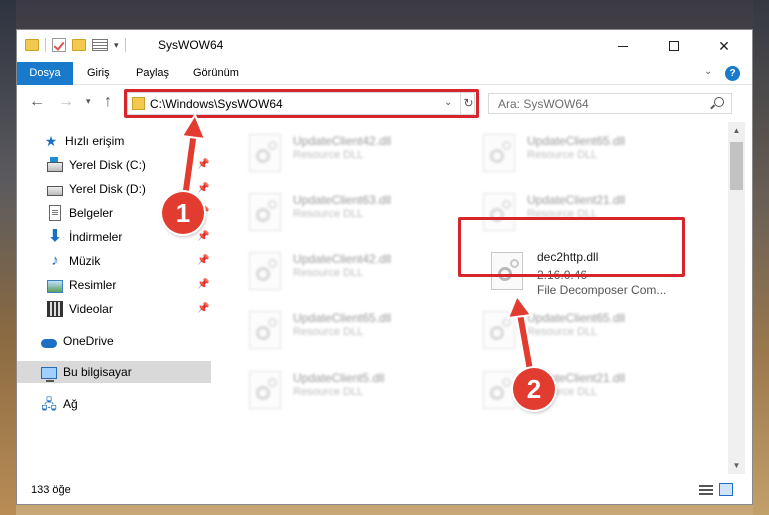  I want to click on sidebar-item-label: Hızlı erişim, so click(95, 141).